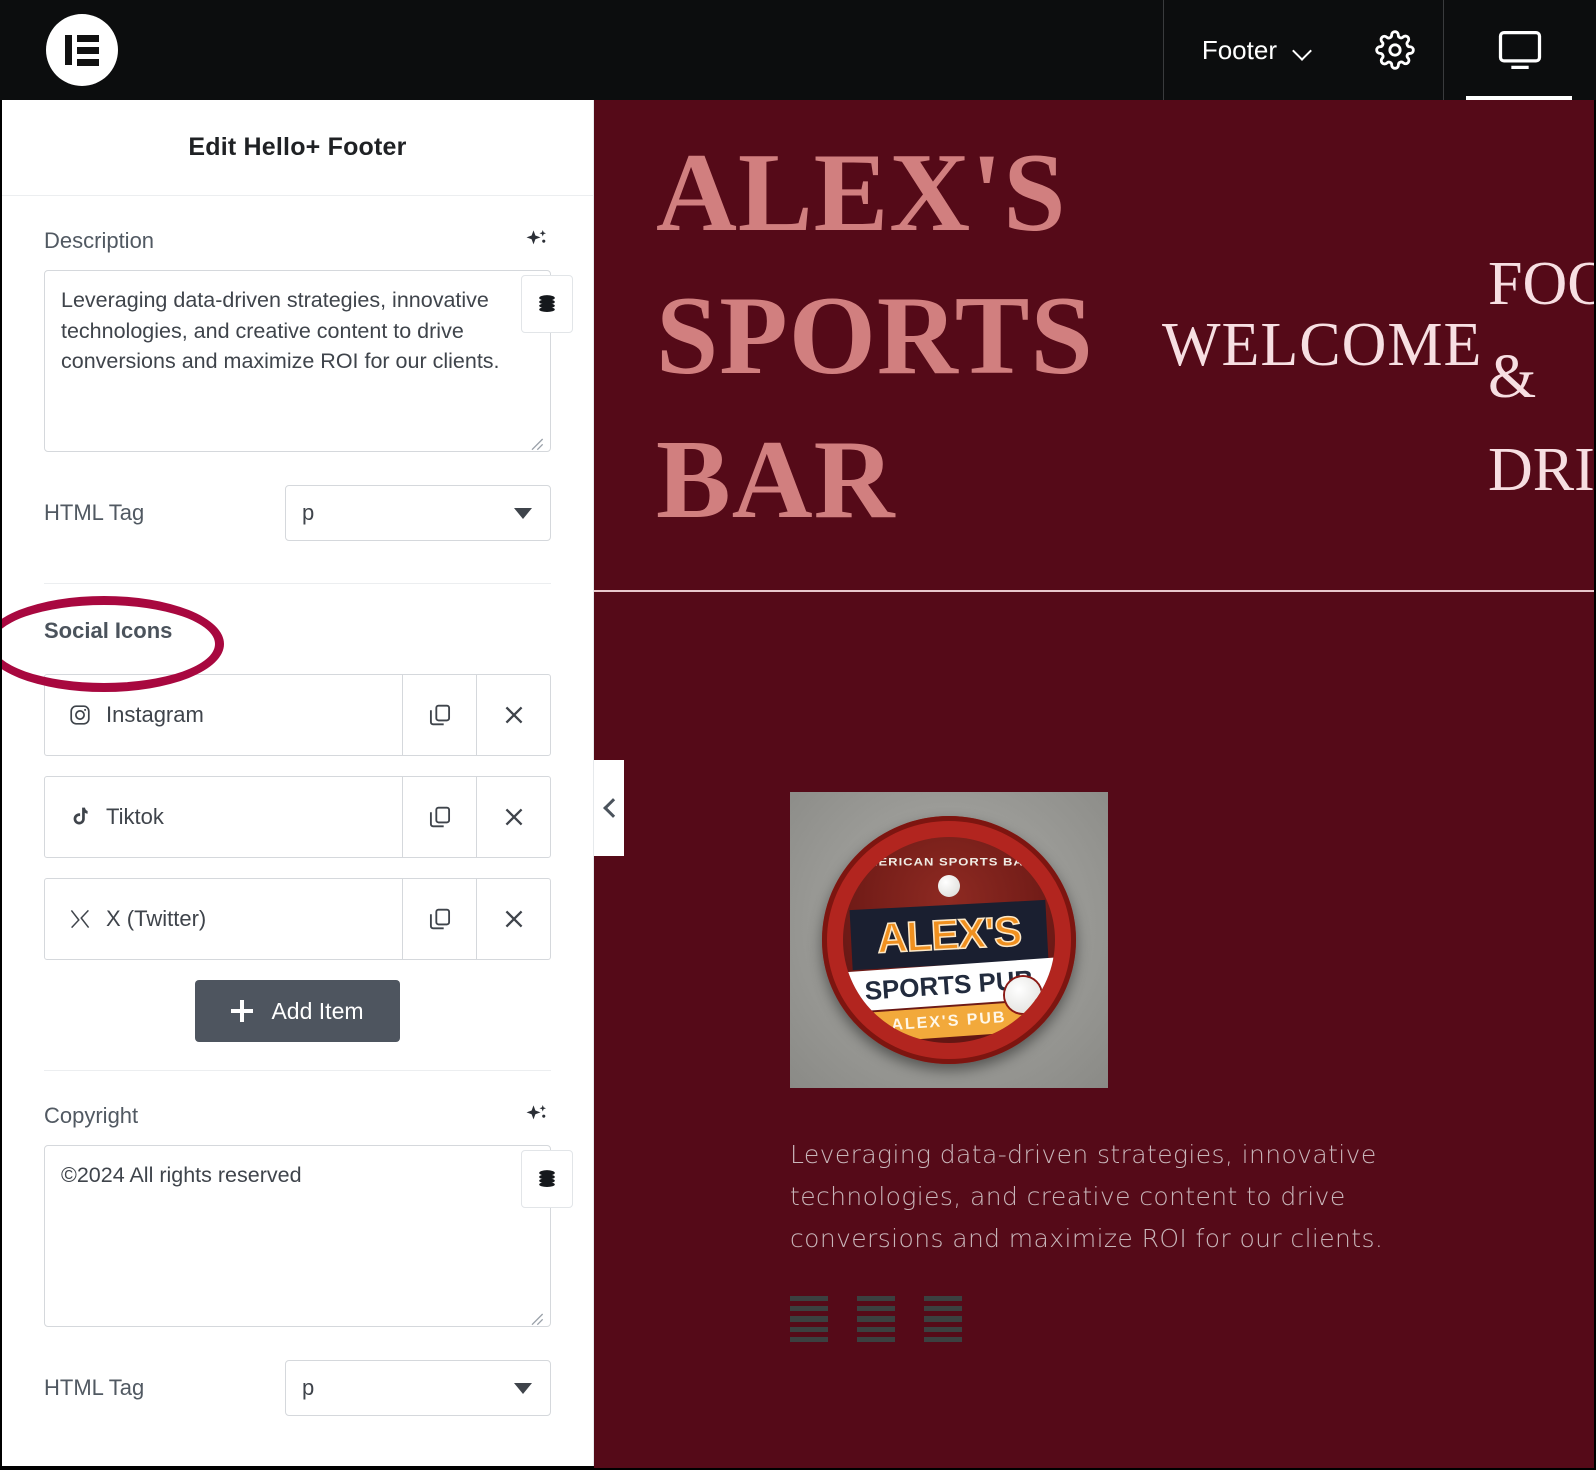 Image resolution: width=1596 pixels, height=1470 pixels. What do you see at coordinates (94, 512) in the screenshot?
I see `description-html-tag-label: HTML Tag` at bounding box center [94, 512].